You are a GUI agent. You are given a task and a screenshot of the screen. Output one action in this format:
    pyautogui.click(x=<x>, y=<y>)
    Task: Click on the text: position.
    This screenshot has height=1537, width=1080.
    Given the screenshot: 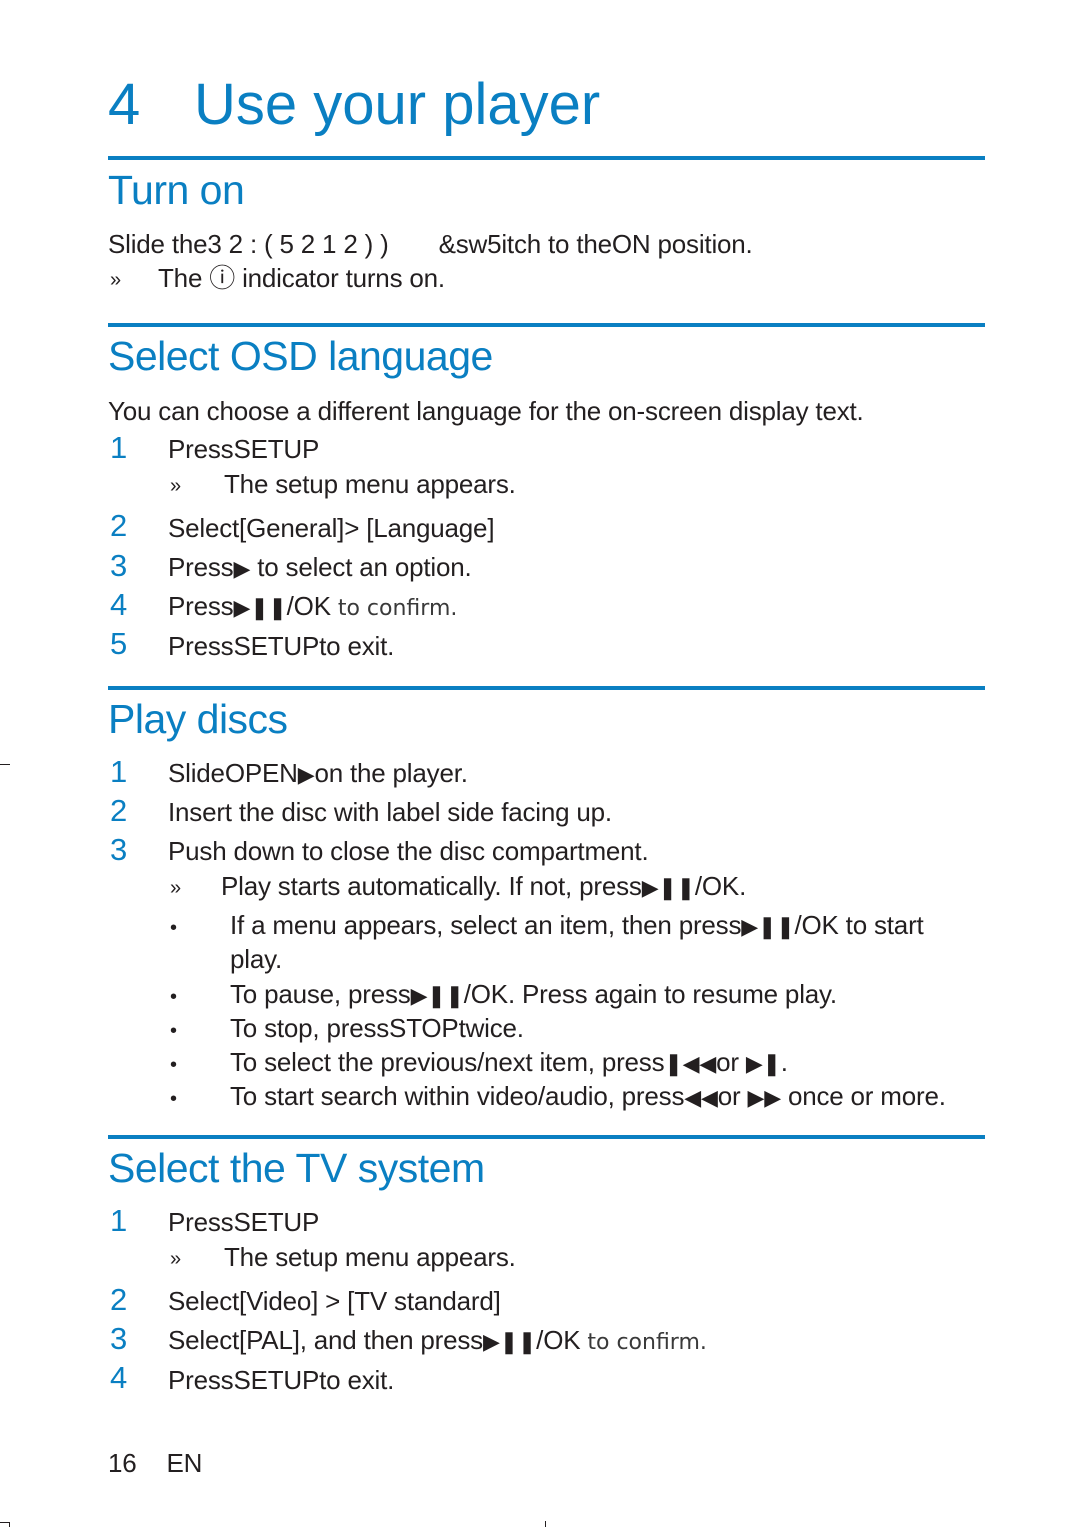 What is the action you would take?
    pyautogui.click(x=701, y=244)
    